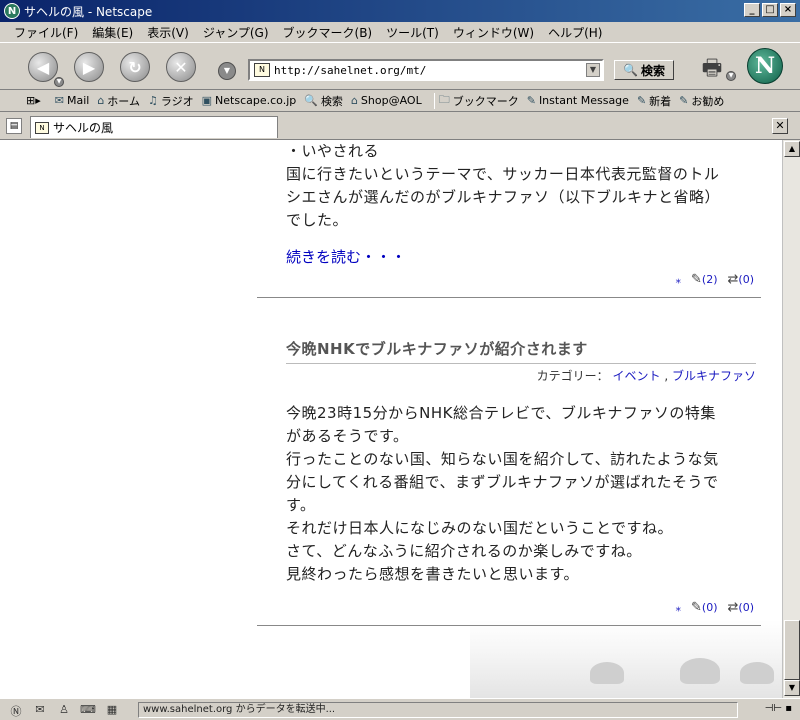  What do you see at coordinates (712, 66) in the screenshot?
I see `print-icon: 🖶` at bounding box center [712, 66].